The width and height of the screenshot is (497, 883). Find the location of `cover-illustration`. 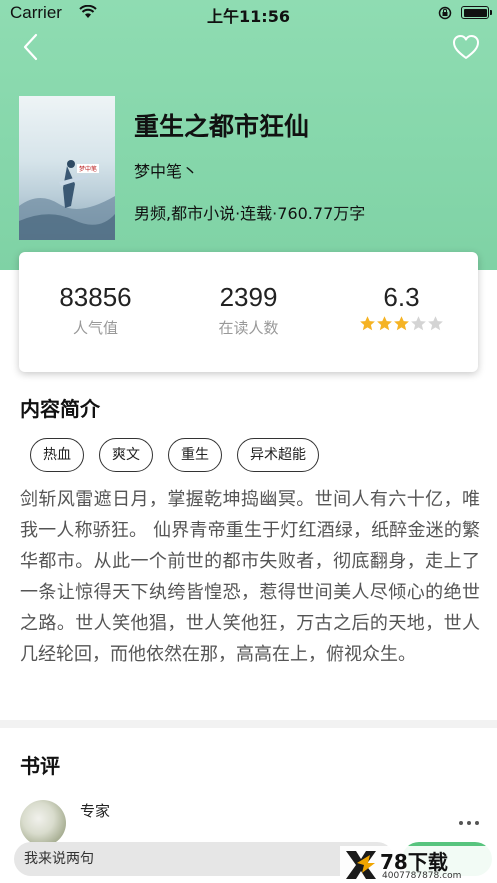

cover-illustration is located at coordinates (67, 200).